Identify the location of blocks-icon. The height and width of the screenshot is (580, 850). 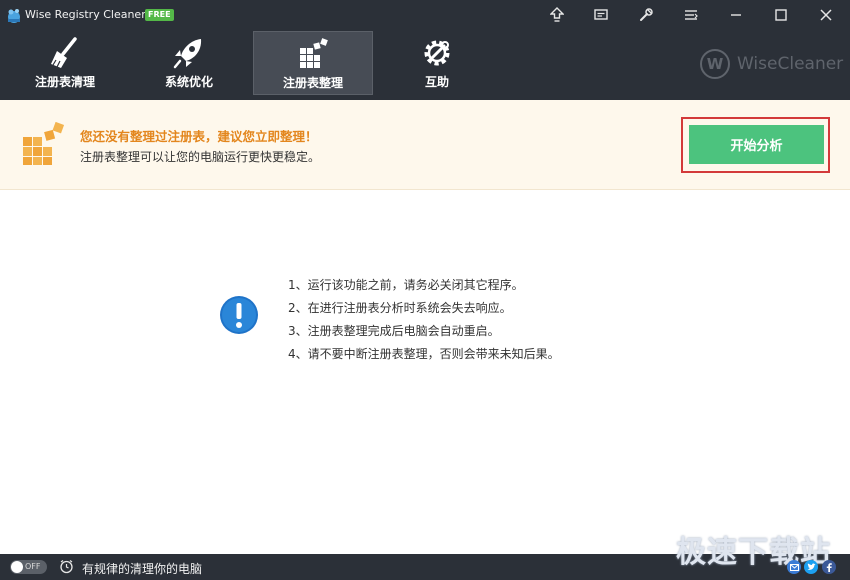
(314, 53).